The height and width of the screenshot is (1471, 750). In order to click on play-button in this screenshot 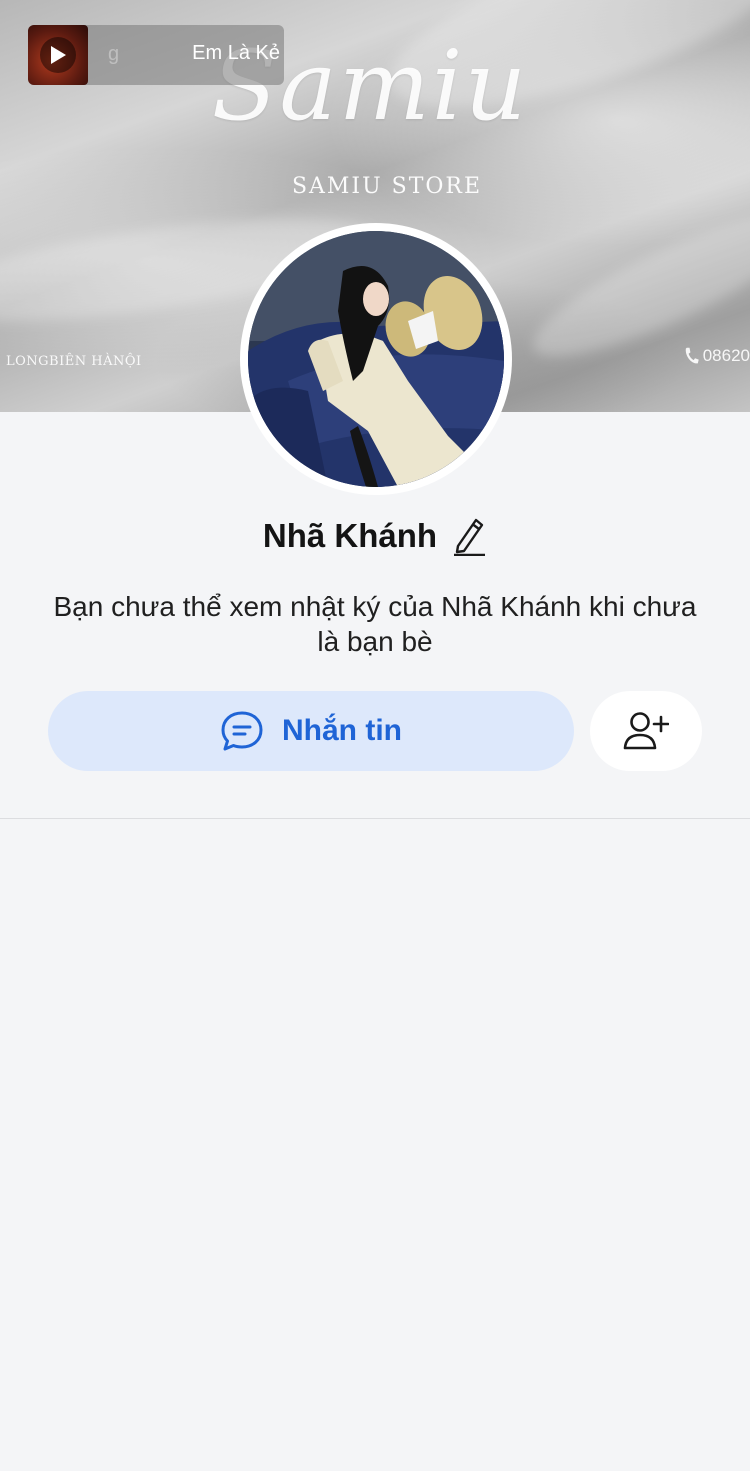, I will do `click(58, 55)`.